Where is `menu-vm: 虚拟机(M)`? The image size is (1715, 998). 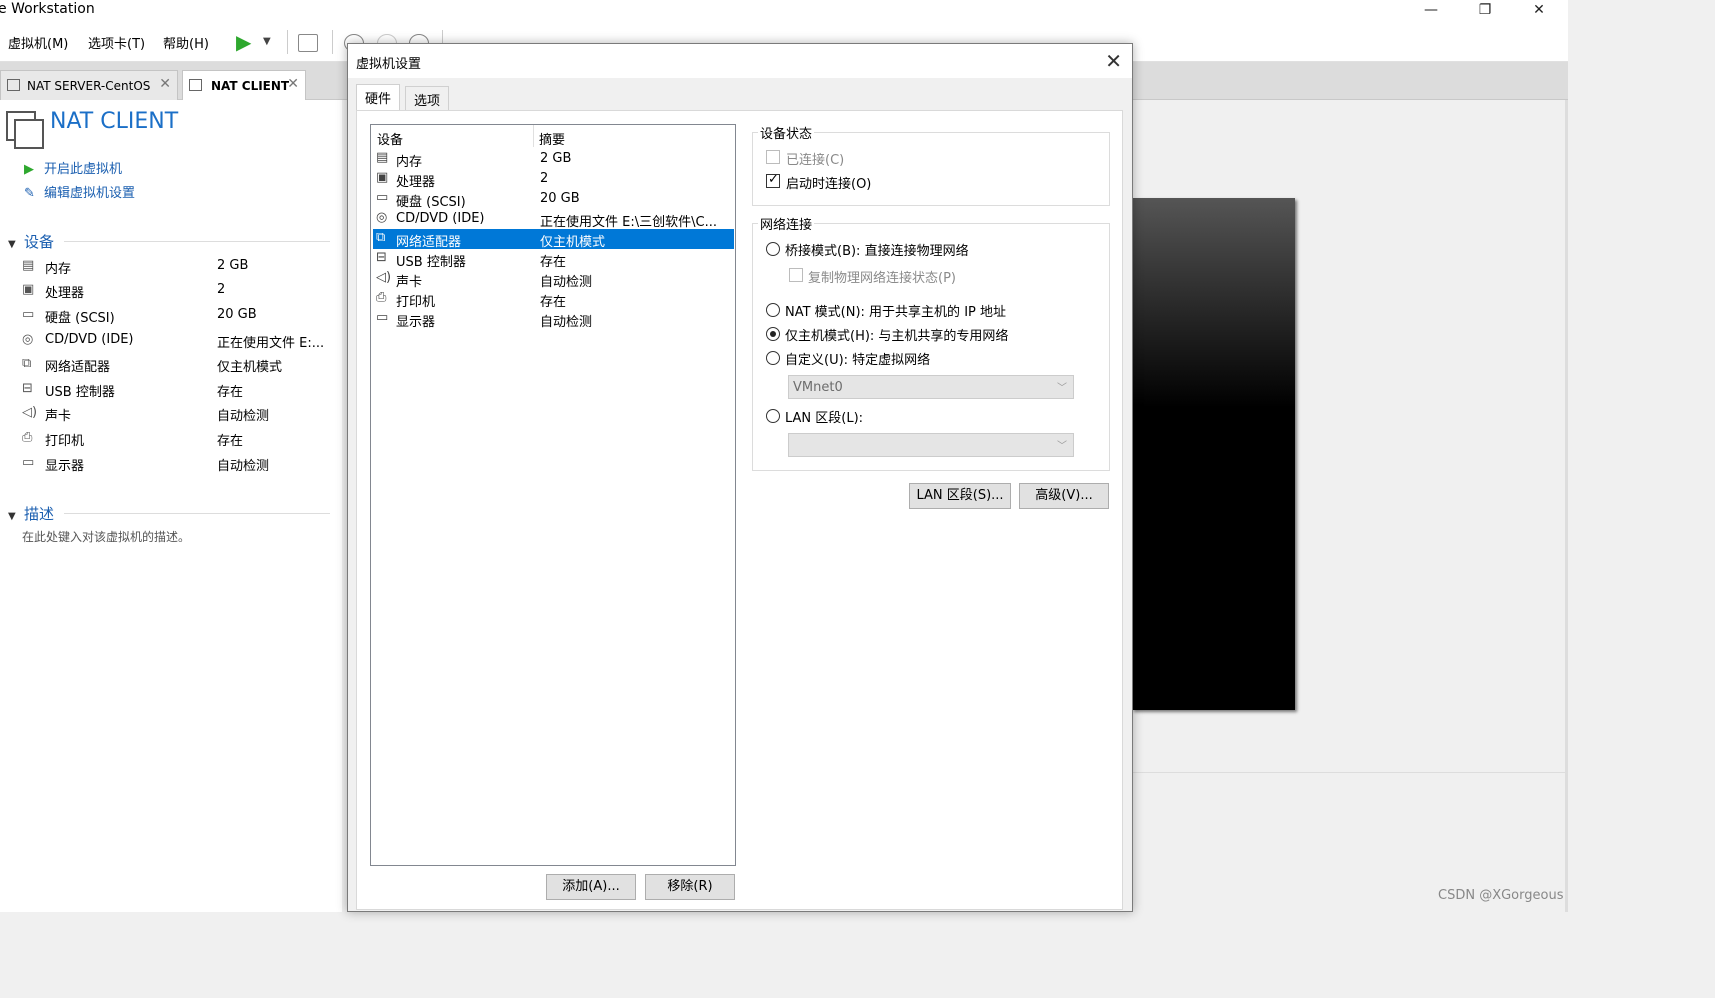
menu-vm: 虚拟机(M) is located at coordinates (38, 42).